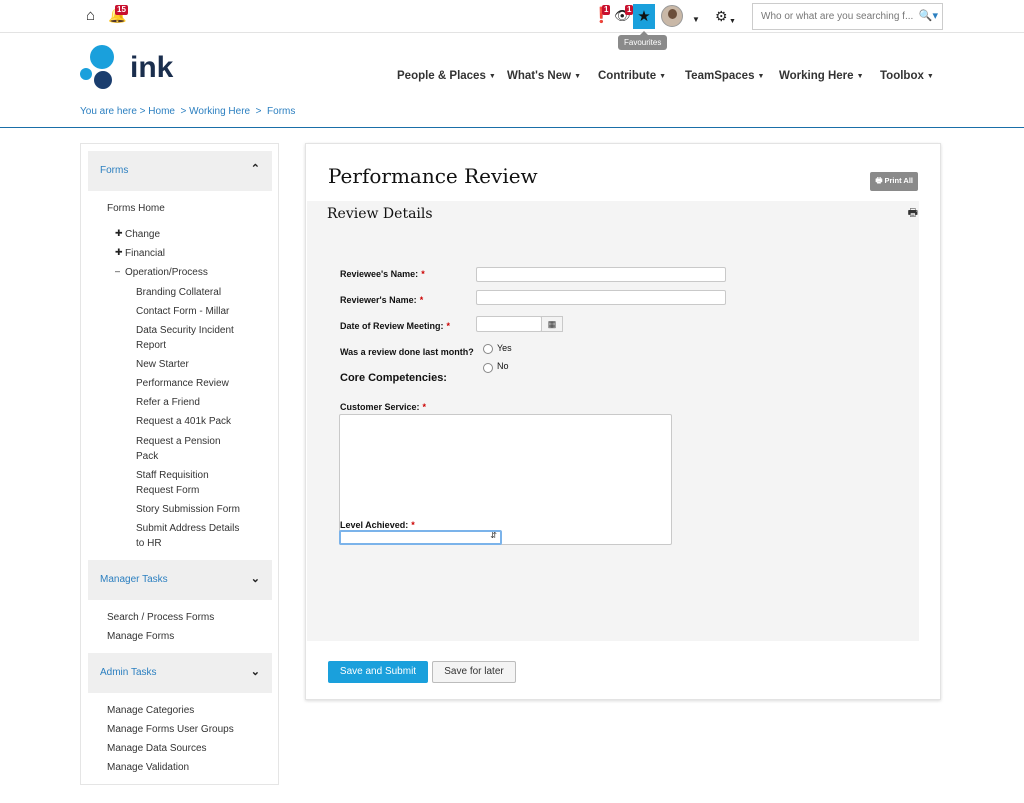 The height and width of the screenshot is (803, 1024). Describe the element at coordinates (150, 710) in the screenshot. I see `sidebar-item-manage-categories: Manage Categories` at that location.